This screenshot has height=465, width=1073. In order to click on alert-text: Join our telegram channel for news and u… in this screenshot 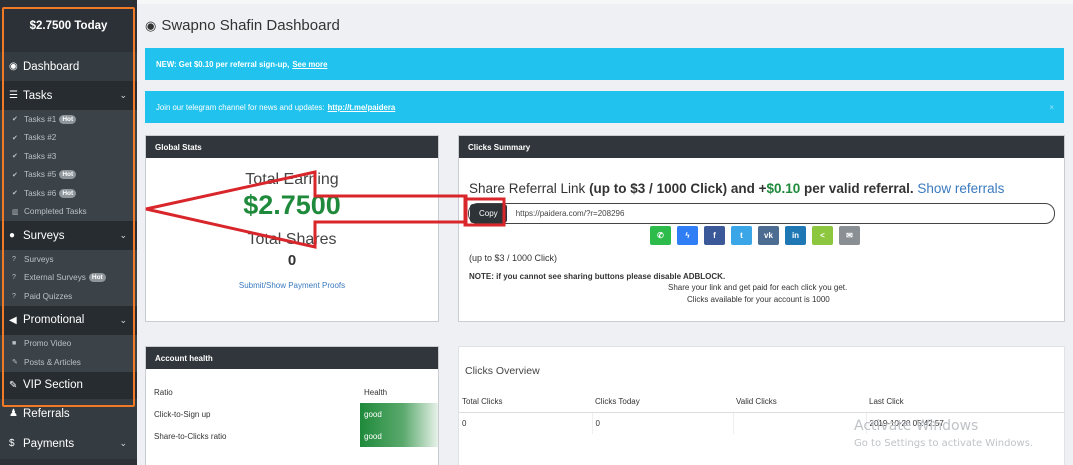, I will do `click(240, 107)`.